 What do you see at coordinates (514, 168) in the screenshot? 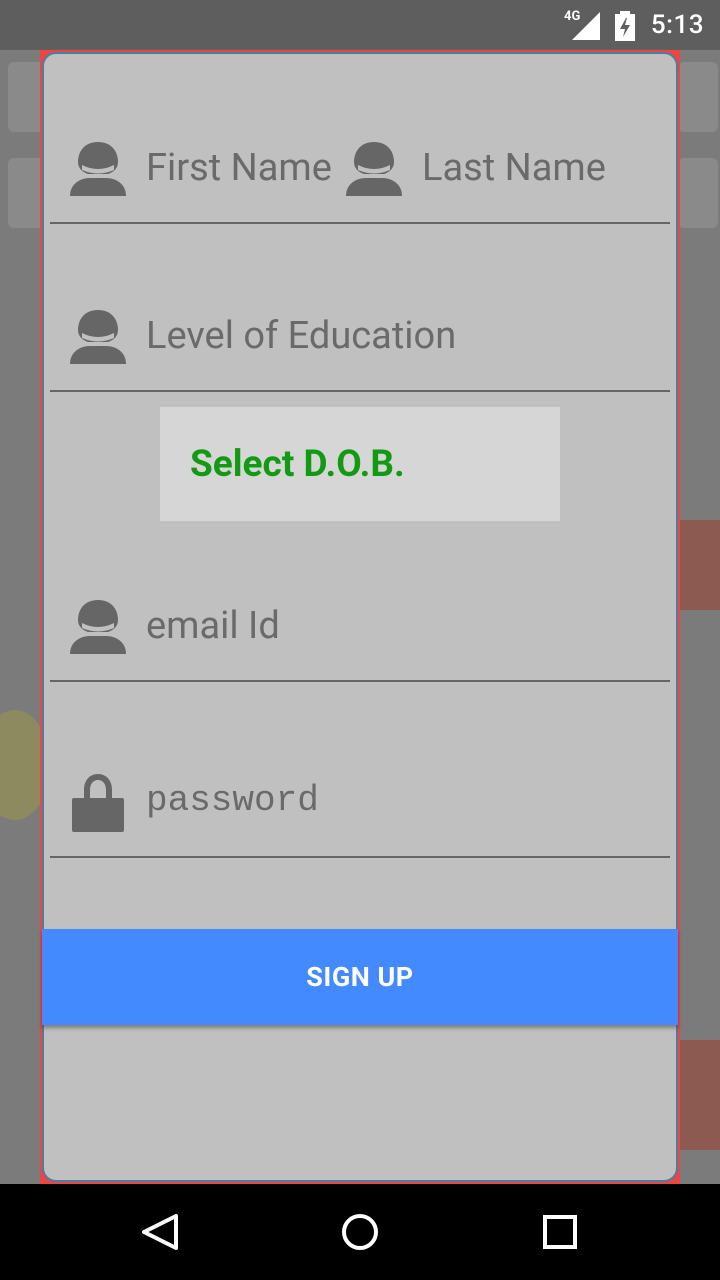
I see `last-name-placeholder: Last Name` at bounding box center [514, 168].